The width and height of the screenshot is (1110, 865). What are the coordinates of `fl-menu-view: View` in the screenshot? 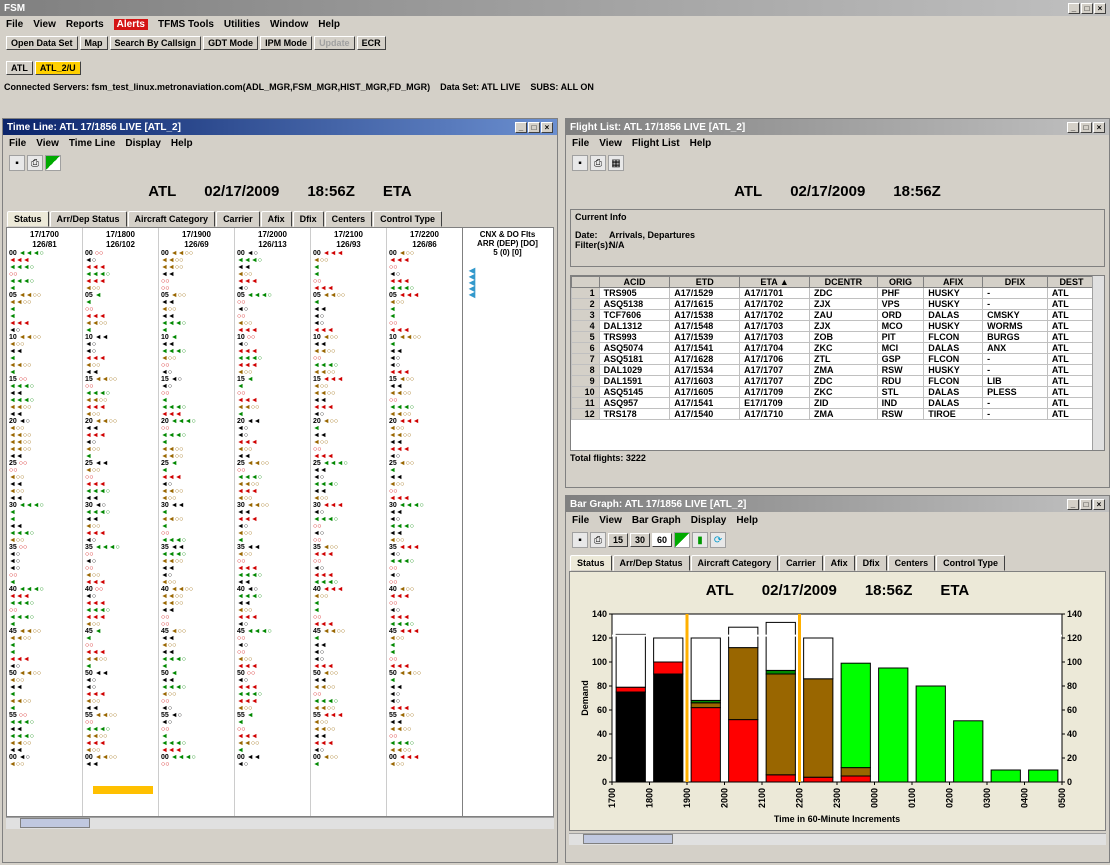 It's located at (610, 143).